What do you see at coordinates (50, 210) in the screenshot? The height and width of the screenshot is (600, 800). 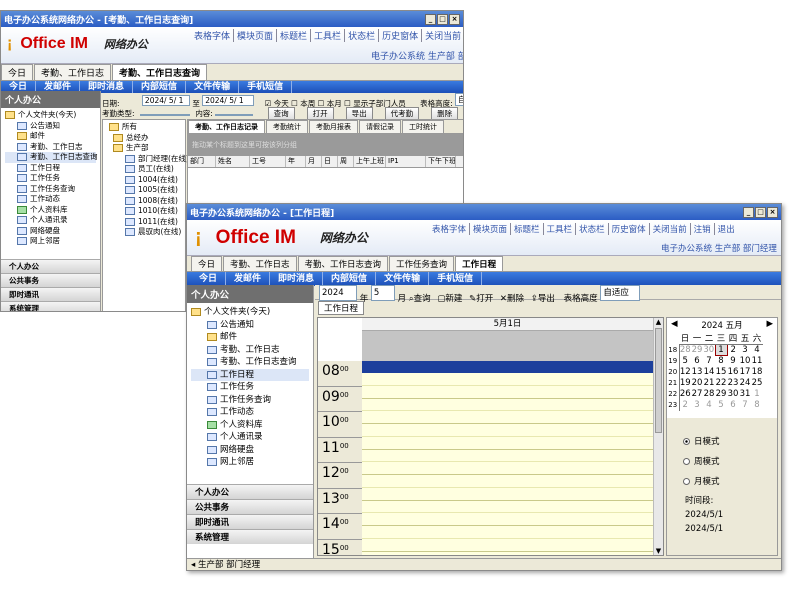 I see `tree-item: 个人资料库` at bounding box center [50, 210].